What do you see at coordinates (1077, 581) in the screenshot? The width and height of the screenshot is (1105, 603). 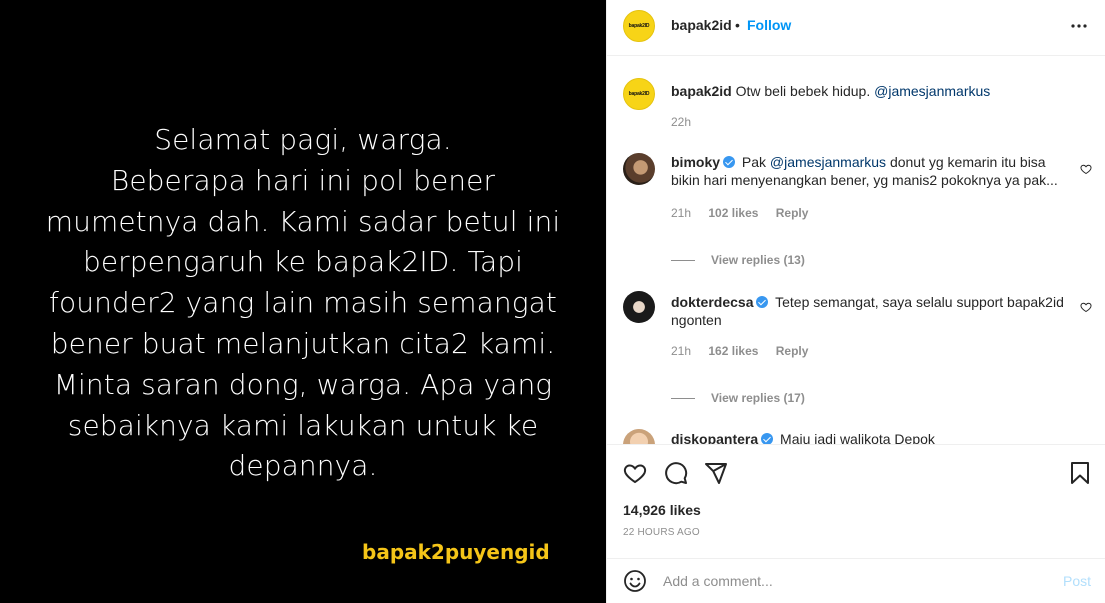 I see `post-comment-button: Post` at bounding box center [1077, 581].